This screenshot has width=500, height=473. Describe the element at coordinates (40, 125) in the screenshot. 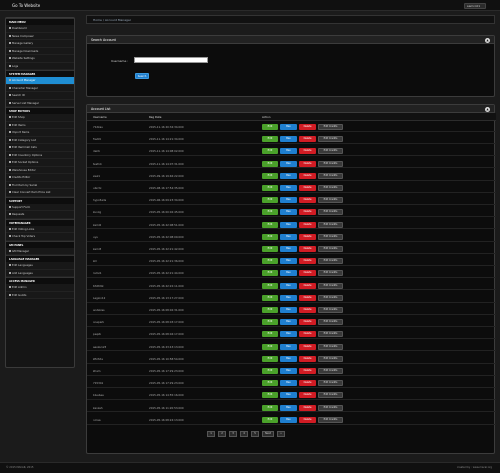

I see `sidebar-item: Edit Items` at that location.